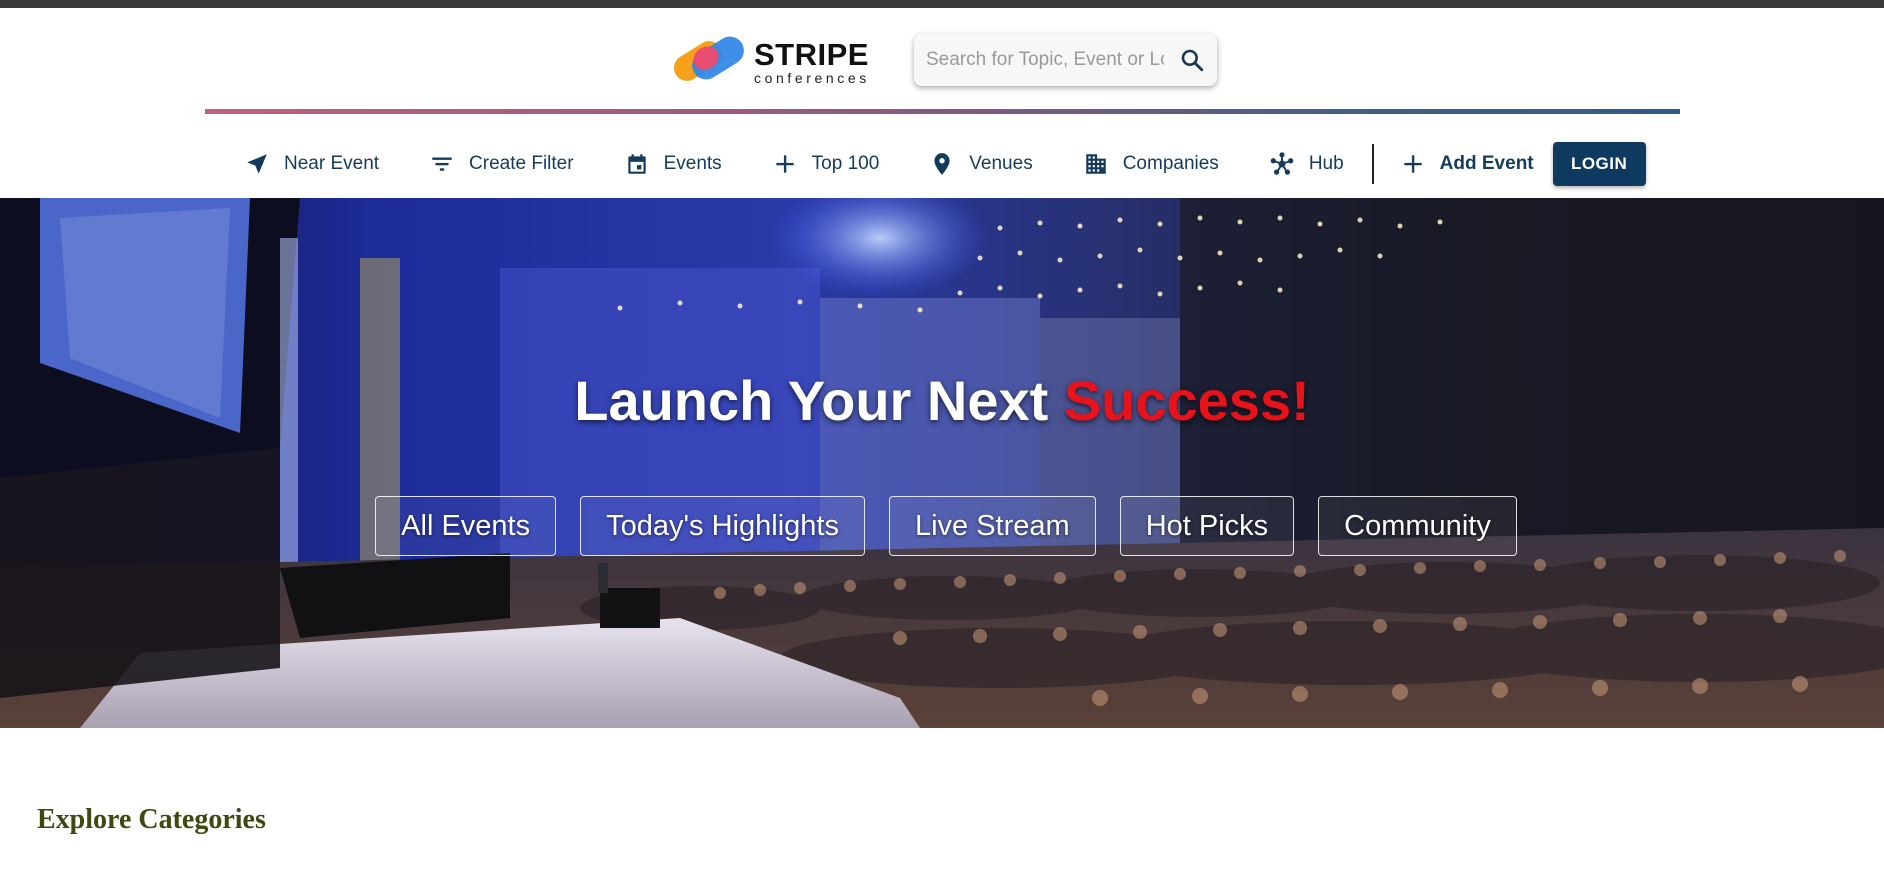 The height and width of the screenshot is (876, 1884). What do you see at coordinates (1001, 163) in the screenshot?
I see `nav-venues-label: Venues` at bounding box center [1001, 163].